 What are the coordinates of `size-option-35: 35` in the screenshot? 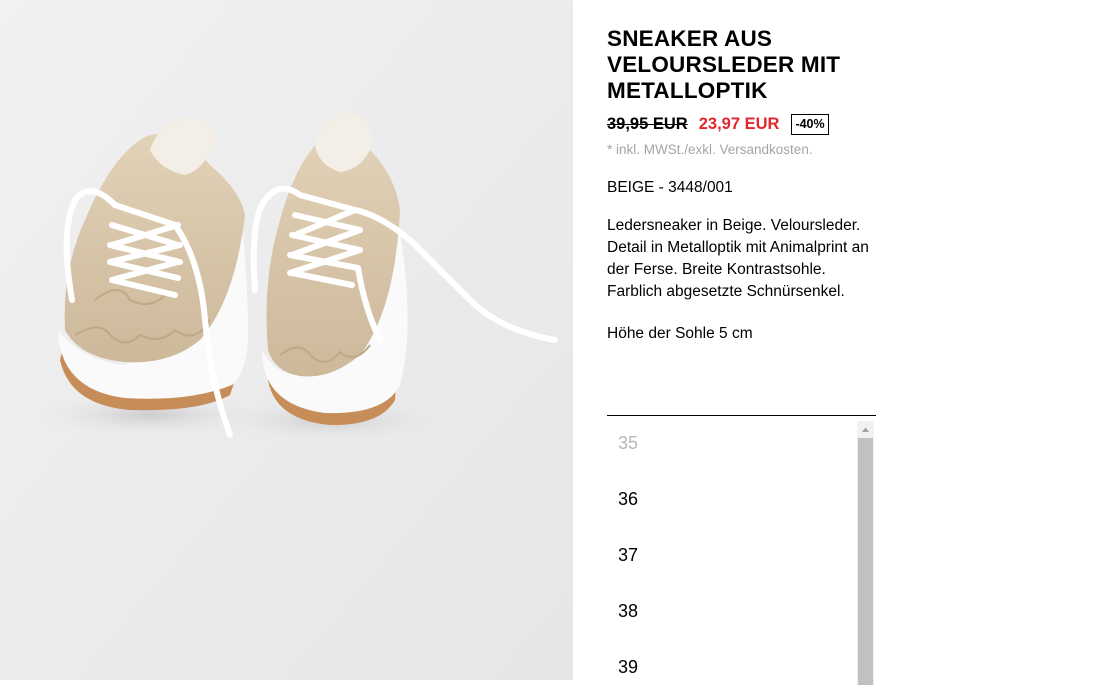 It's located at (731, 443).